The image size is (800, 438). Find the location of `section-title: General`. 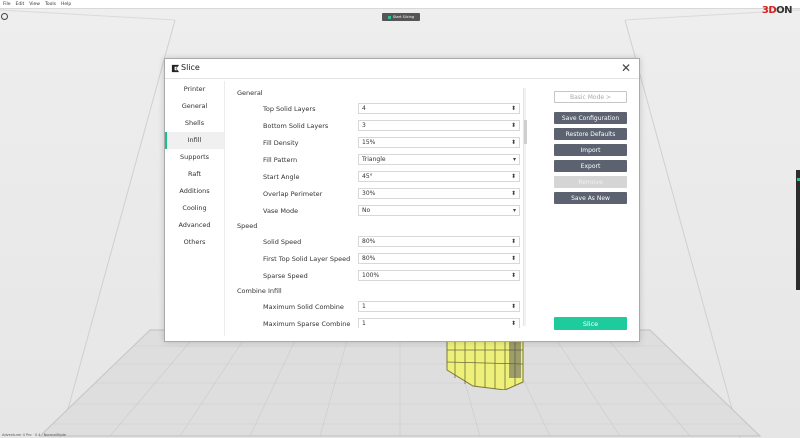

section-title: General is located at coordinates (250, 93).